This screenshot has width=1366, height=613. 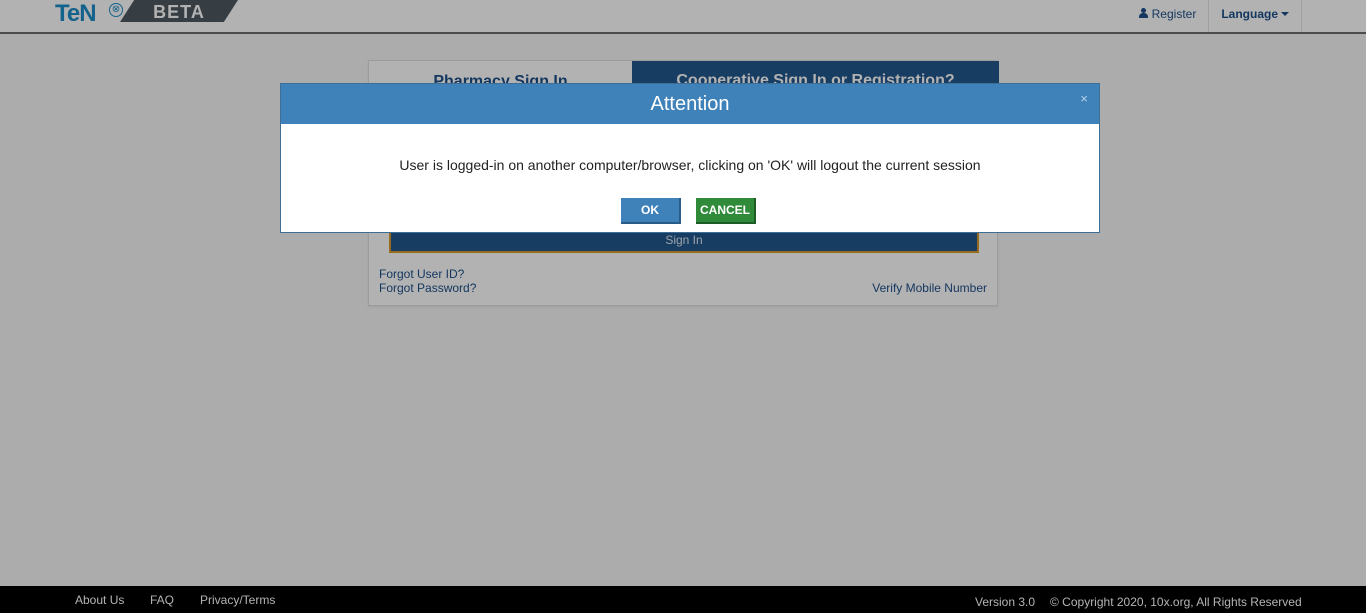 I want to click on dialog-title: Attention, so click(x=690, y=104).